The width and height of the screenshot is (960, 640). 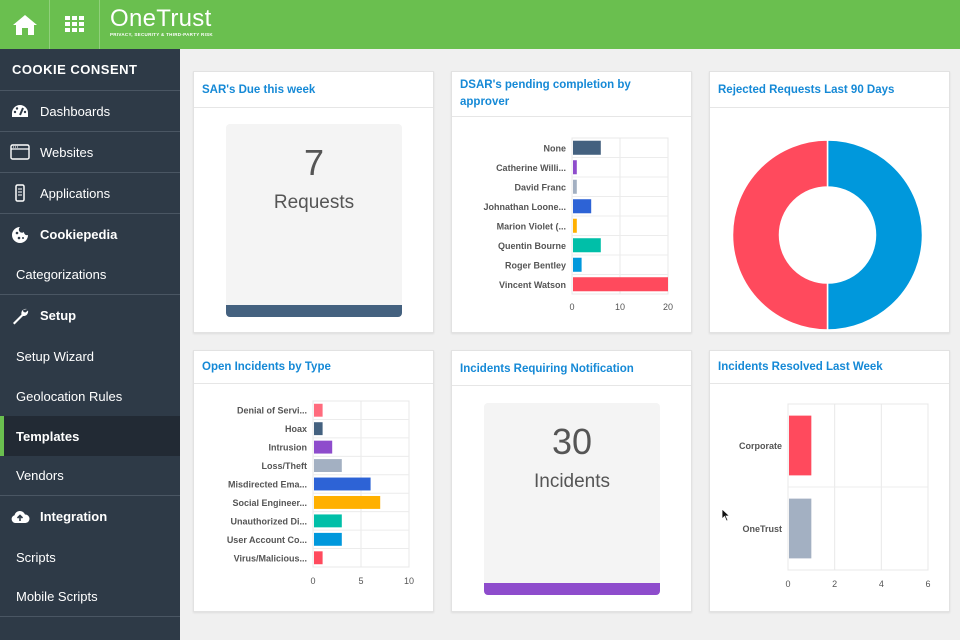 I want to click on metric-tile: 30 Incidents, so click(x=572, y=499).